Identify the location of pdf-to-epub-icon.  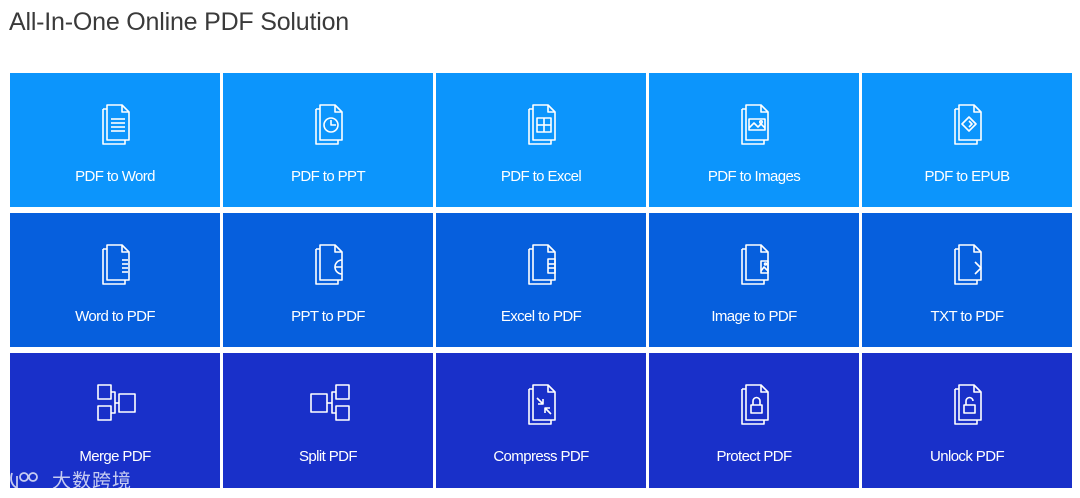
(969, 124).